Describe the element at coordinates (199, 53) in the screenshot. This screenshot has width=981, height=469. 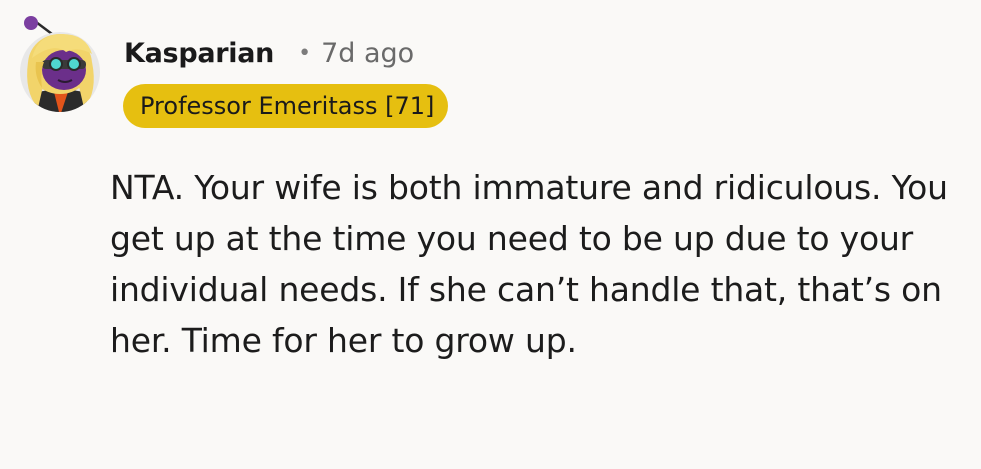
I see `username-link: Kasparian` at that location.